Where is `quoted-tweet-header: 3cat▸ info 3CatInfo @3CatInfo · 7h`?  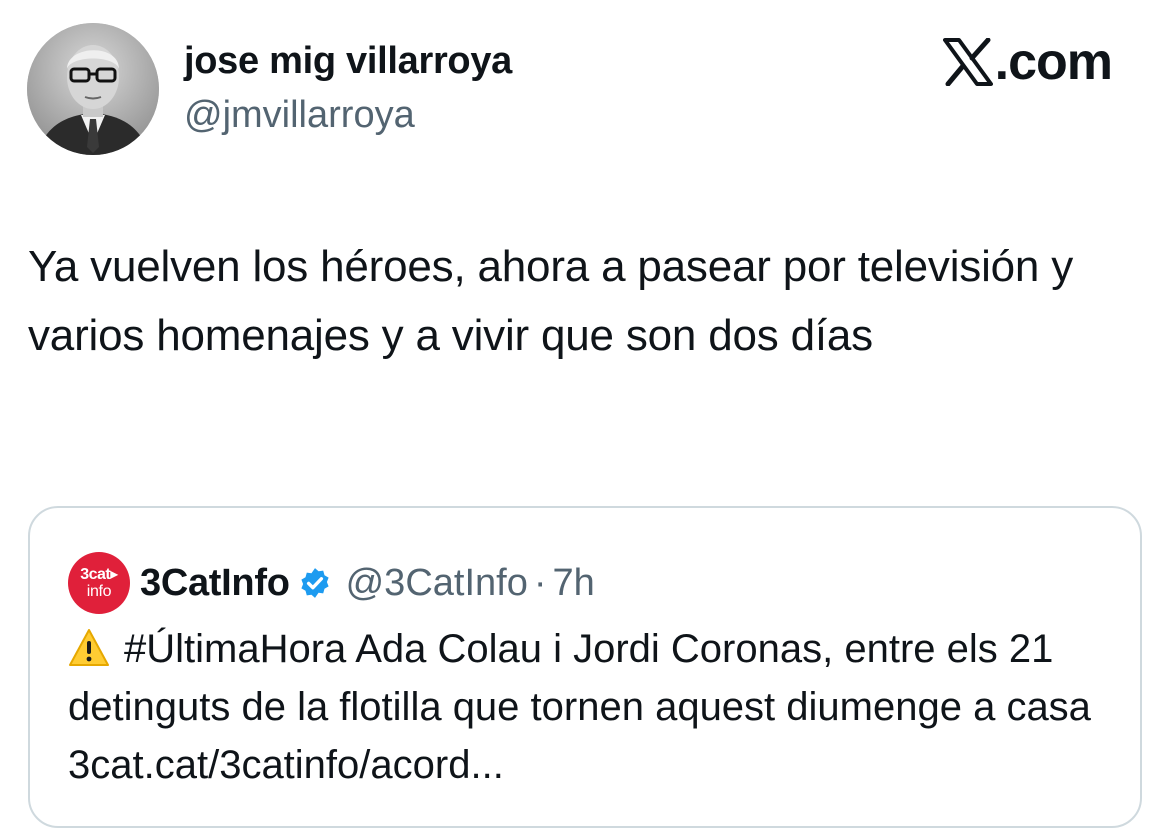
quoted-tweet-header: 3cat▸ info 3CatInfo @3CatInfo · 7h is located at coordinates (331, 583).